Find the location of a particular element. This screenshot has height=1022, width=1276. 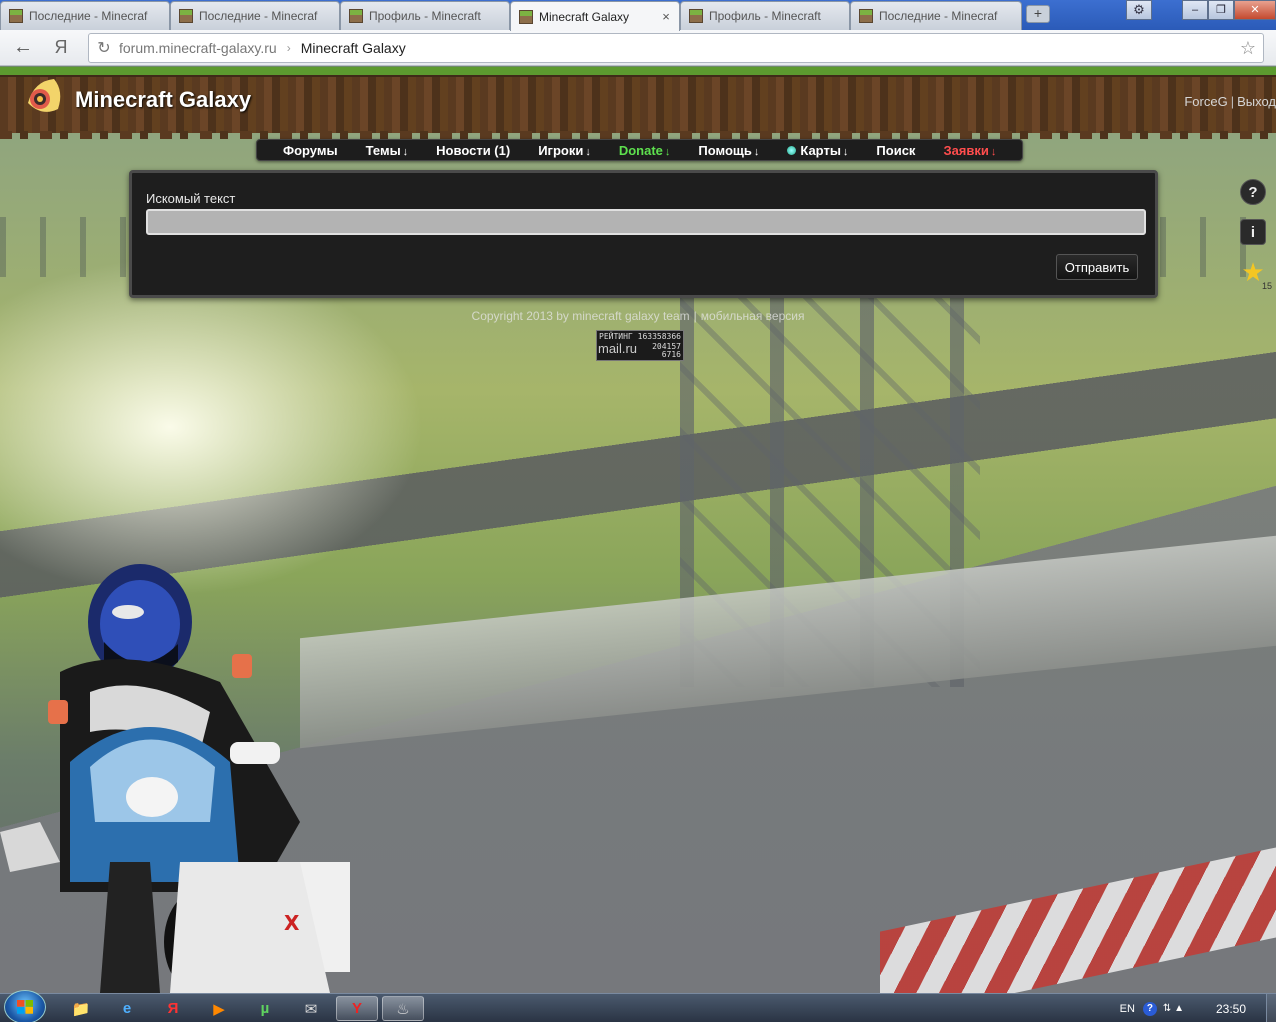

yandex-icon: Я is located at coordinates (61, 48).